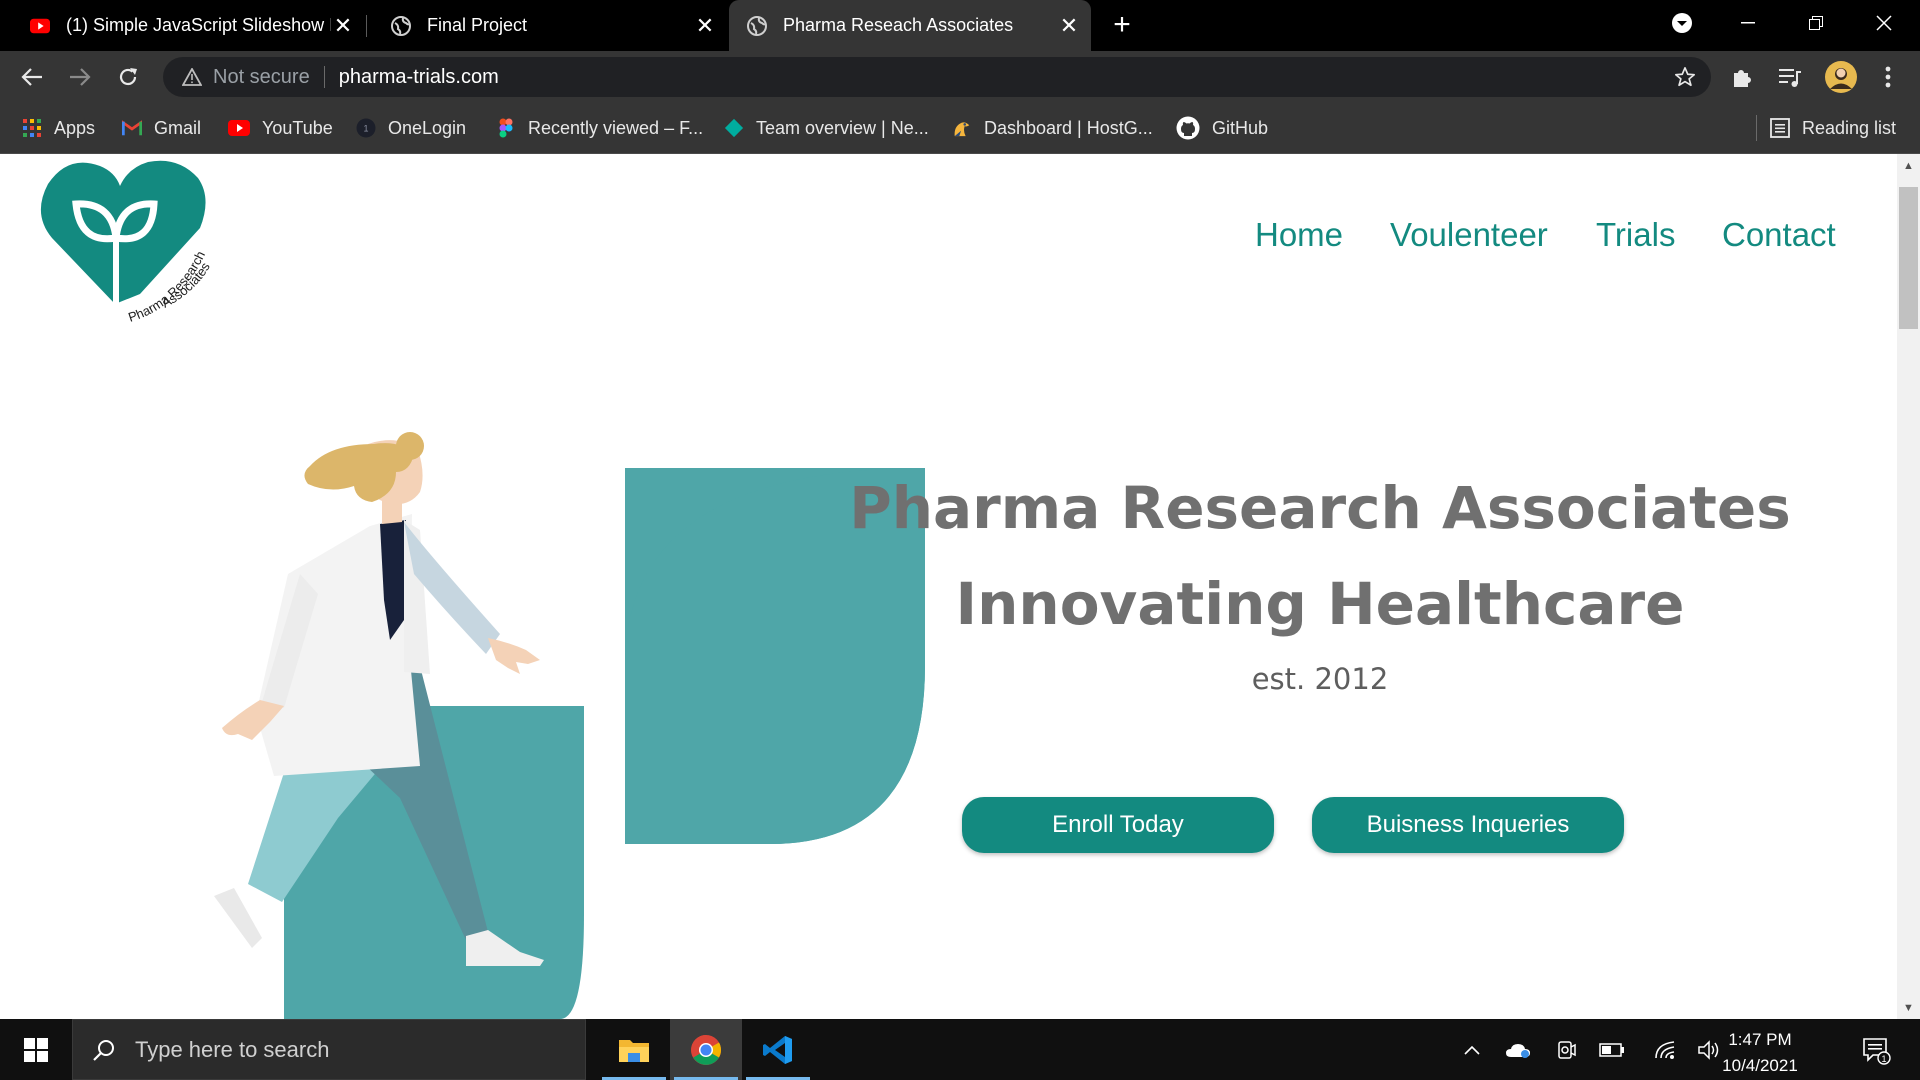  I want to click on bookmark-gmail: Gmail, so click(161, 128).